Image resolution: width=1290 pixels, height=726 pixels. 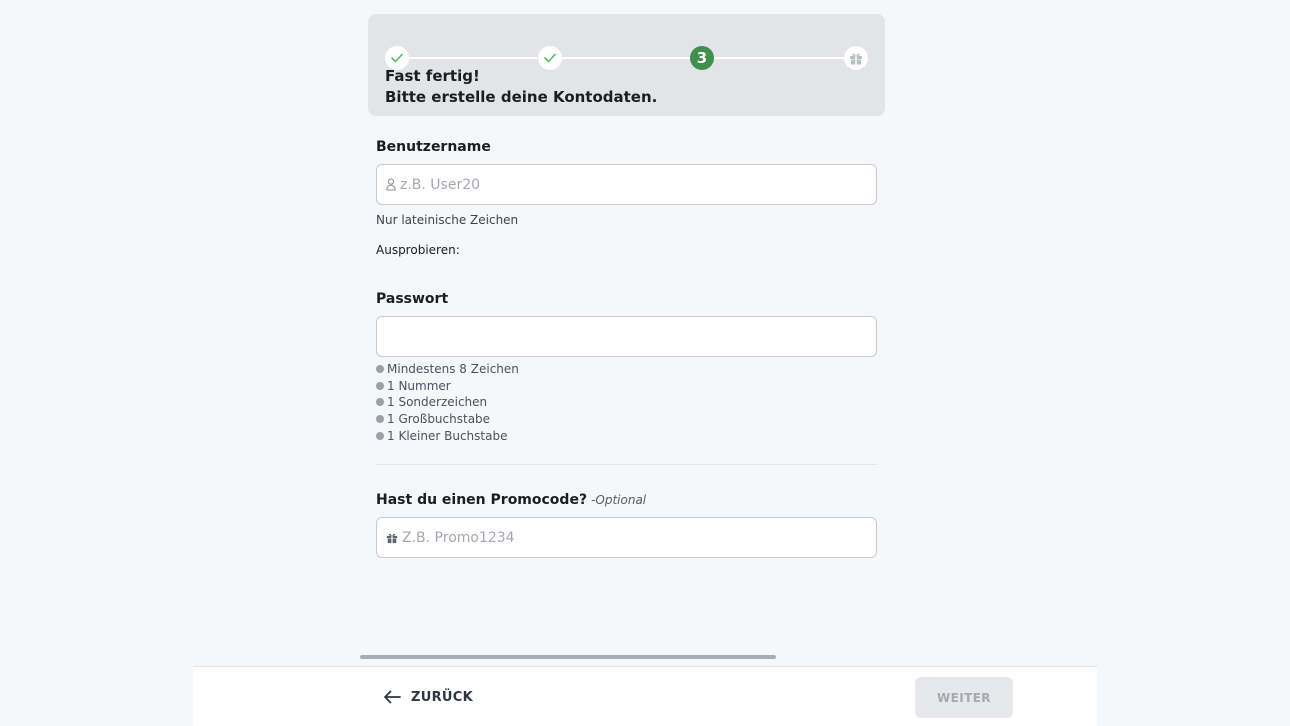 I want to click on password-label: Passwort, so click(x=412, y=299).